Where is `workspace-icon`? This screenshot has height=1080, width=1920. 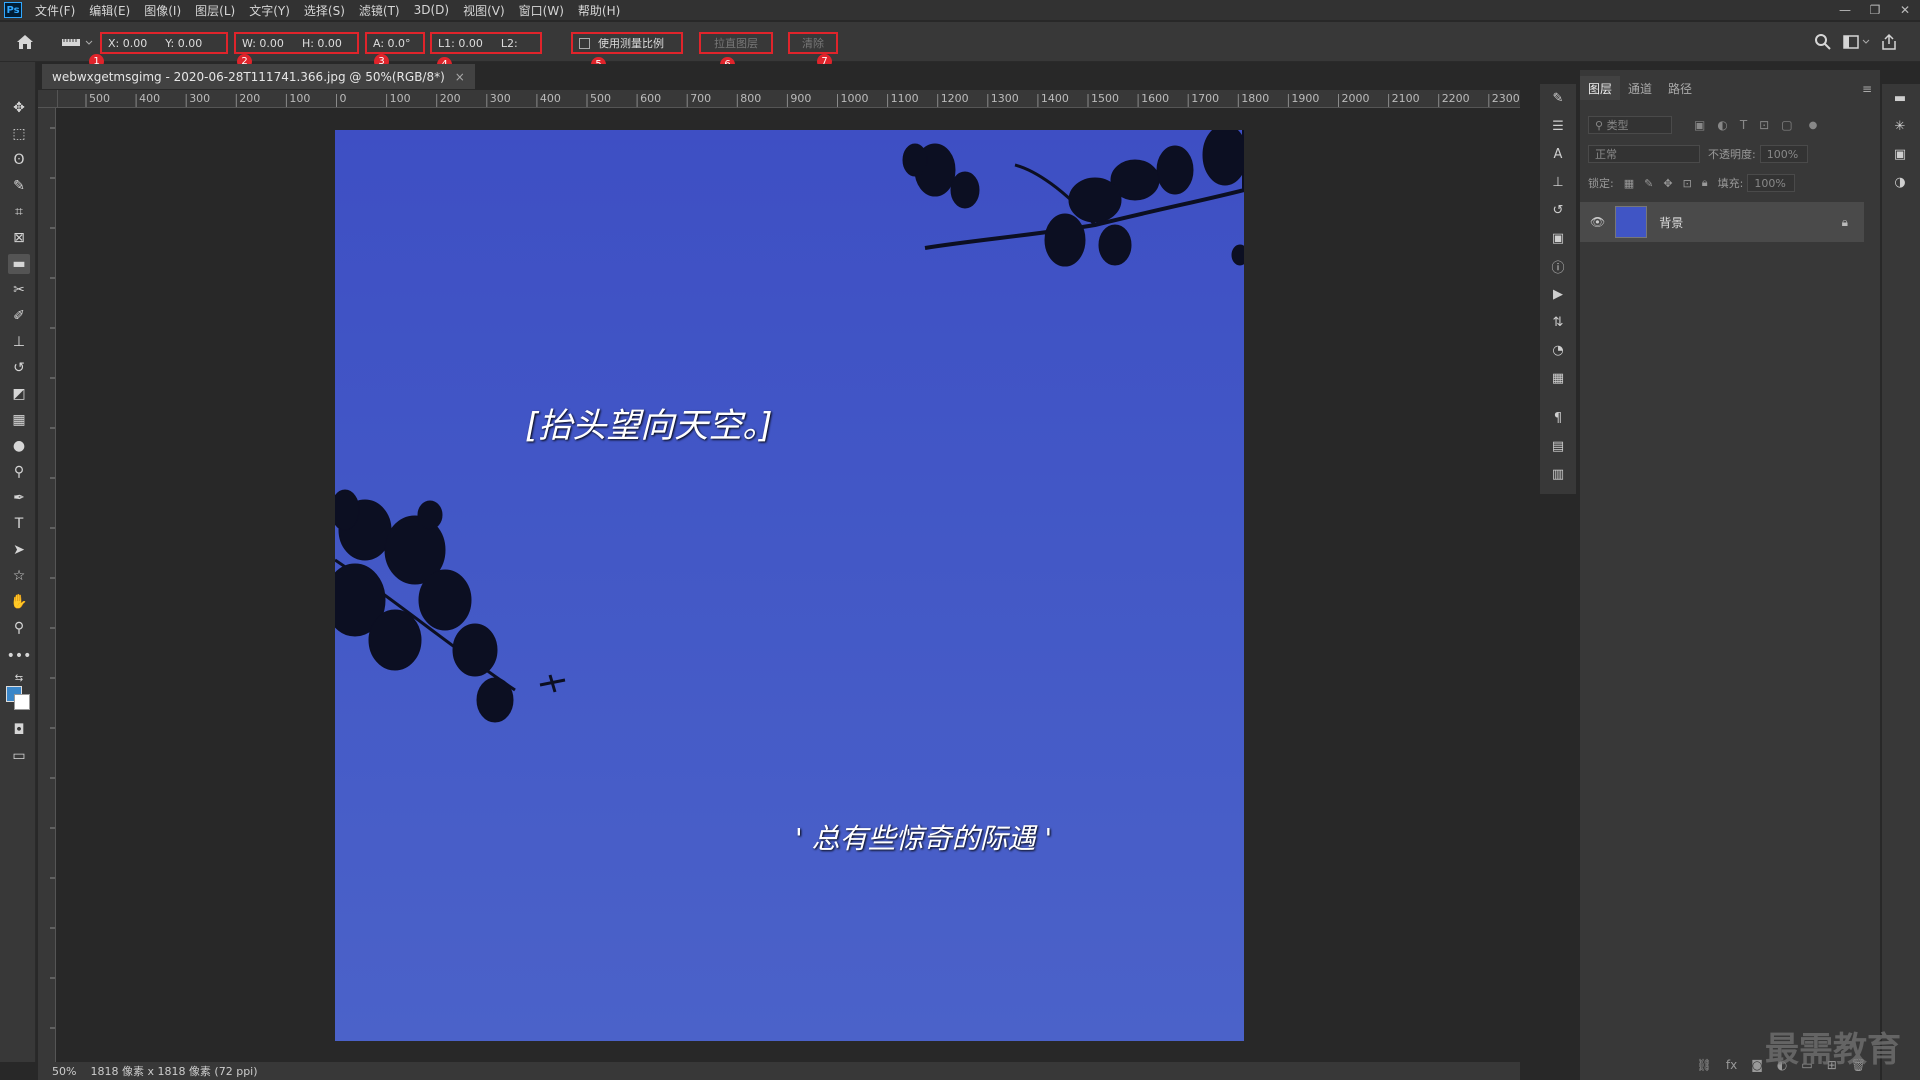
workspace-icon is located at coordinates (1857, 42).